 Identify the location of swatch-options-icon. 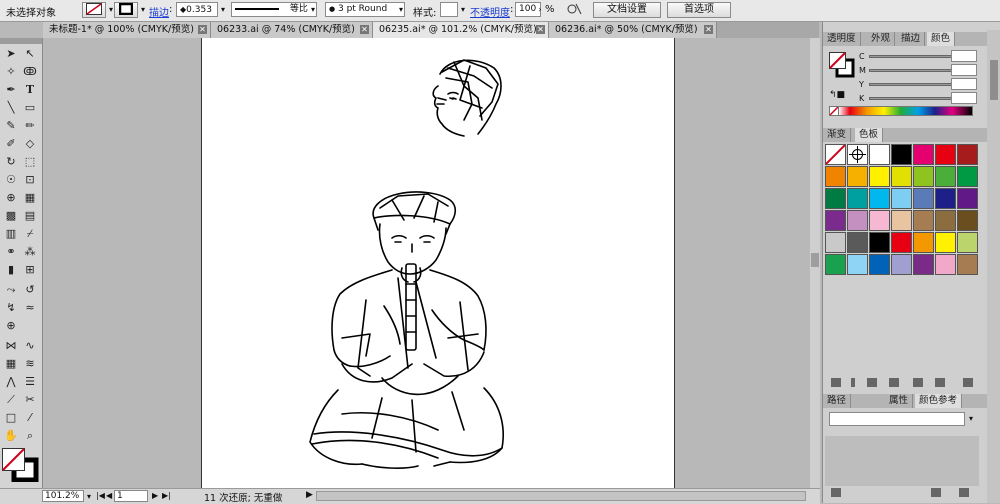
(872, 382).